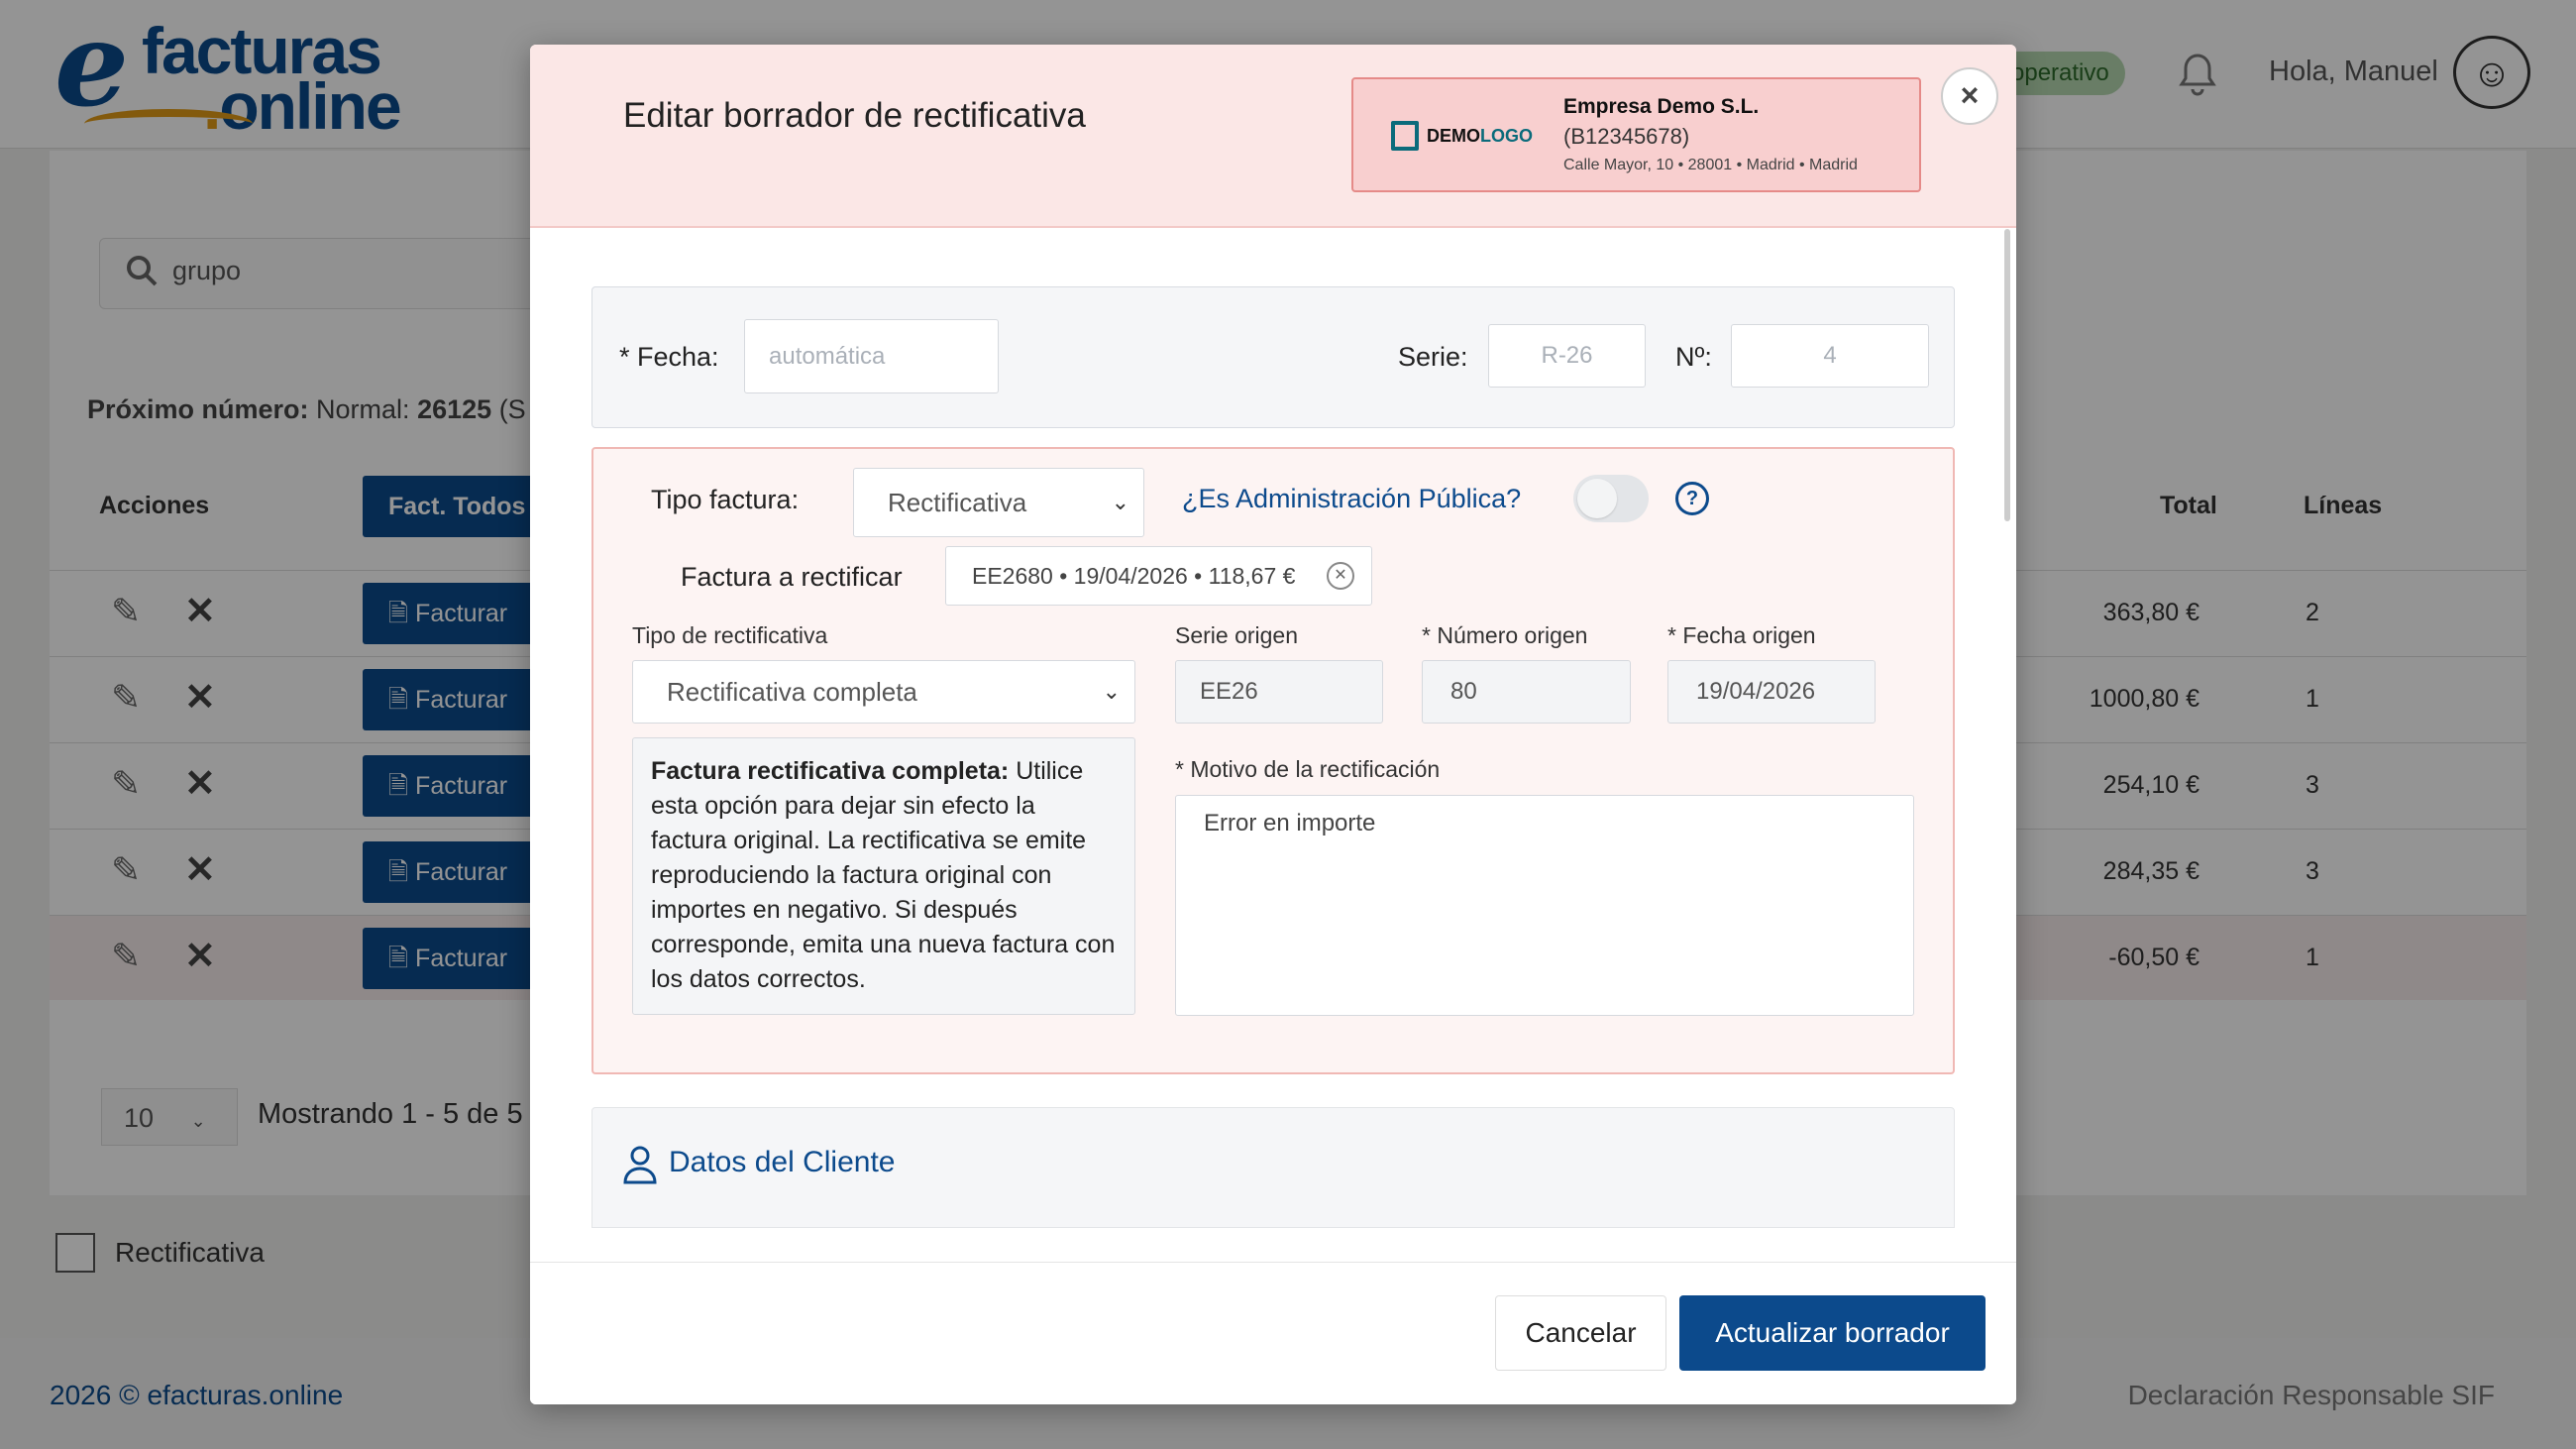 The width and height of the screenshot is (2576, 1449). Describe the element at coordinates (1433, 357) in the screenshot. I see `serie-label: Serie:` at that location.